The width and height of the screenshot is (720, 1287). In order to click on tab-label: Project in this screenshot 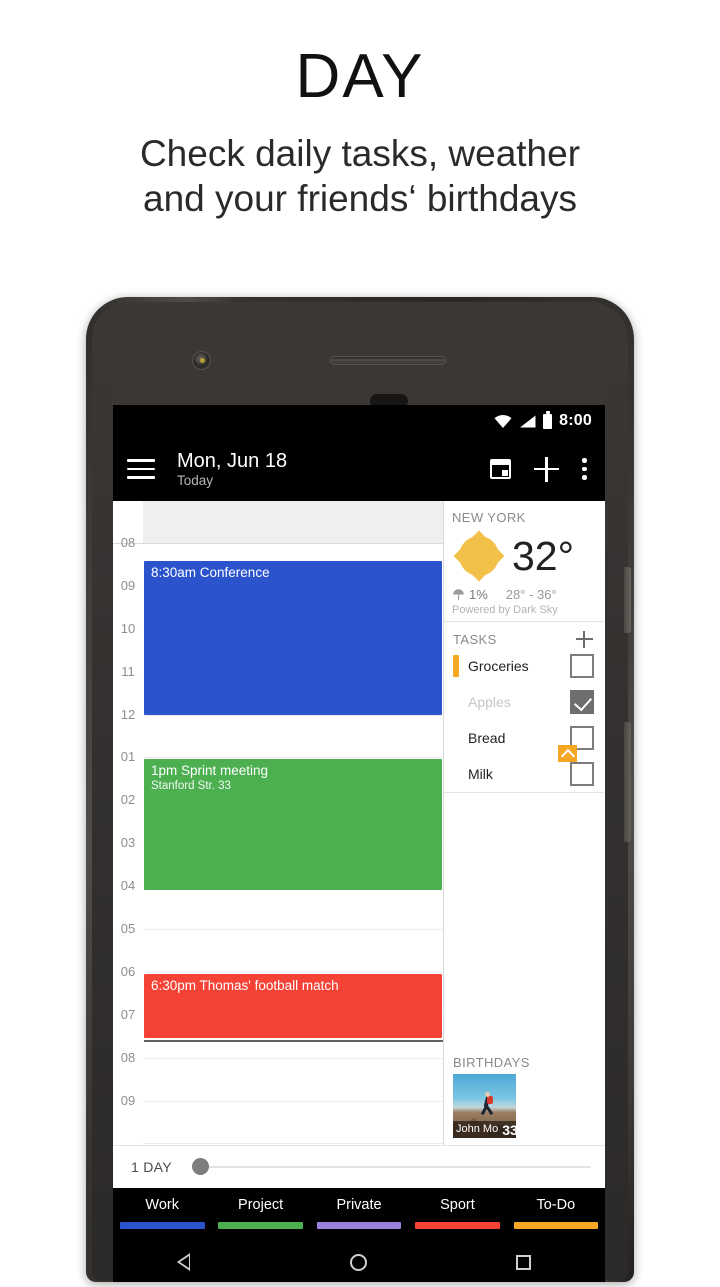, I will do `click(261, 1205)`.